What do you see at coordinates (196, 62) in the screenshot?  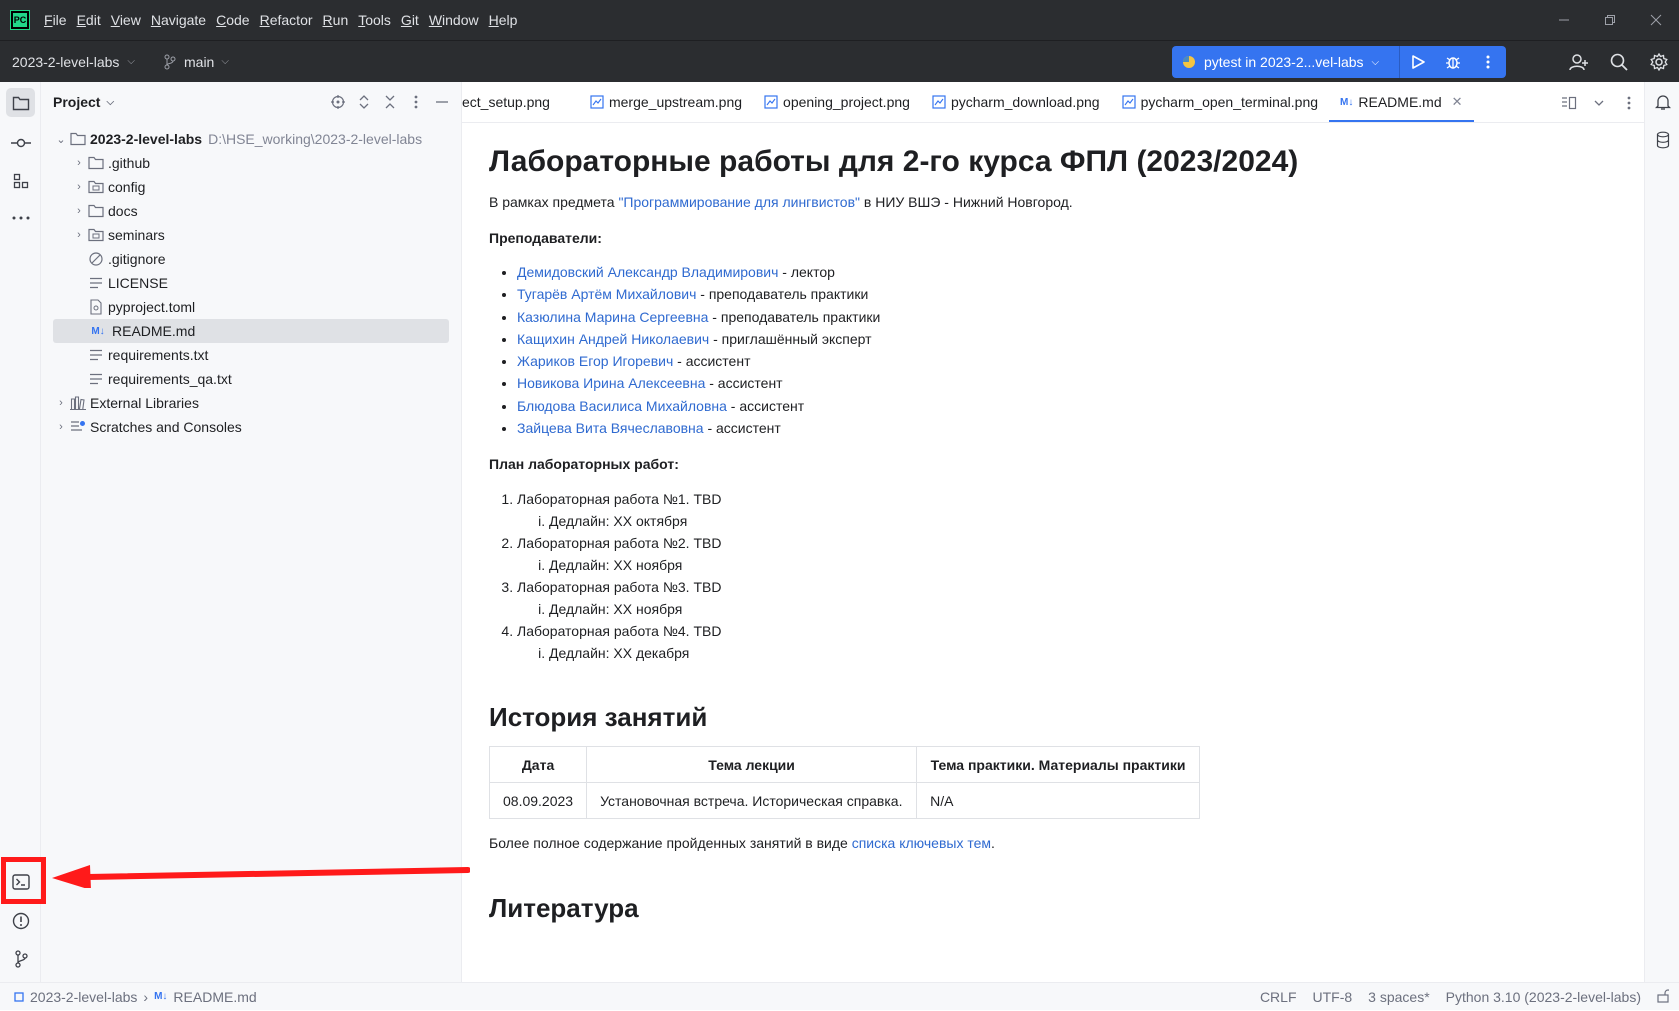 I see `branch-selector: main ⌵` at bounding box center [196, 62].